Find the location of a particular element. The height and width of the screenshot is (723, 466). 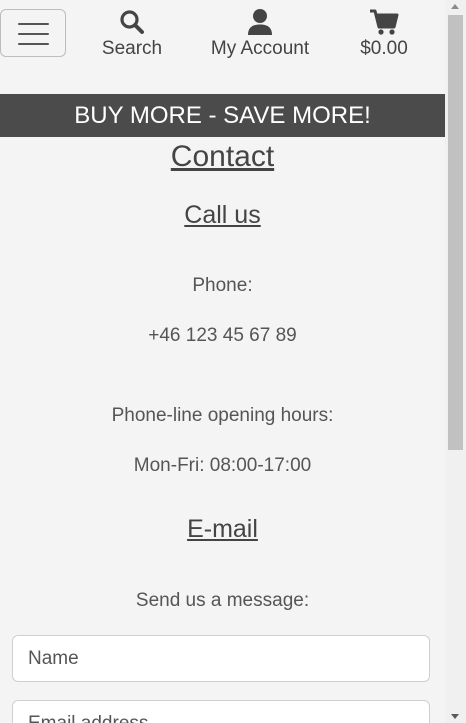

nav-cart: $0.00 is located at coordinates (384, 33).